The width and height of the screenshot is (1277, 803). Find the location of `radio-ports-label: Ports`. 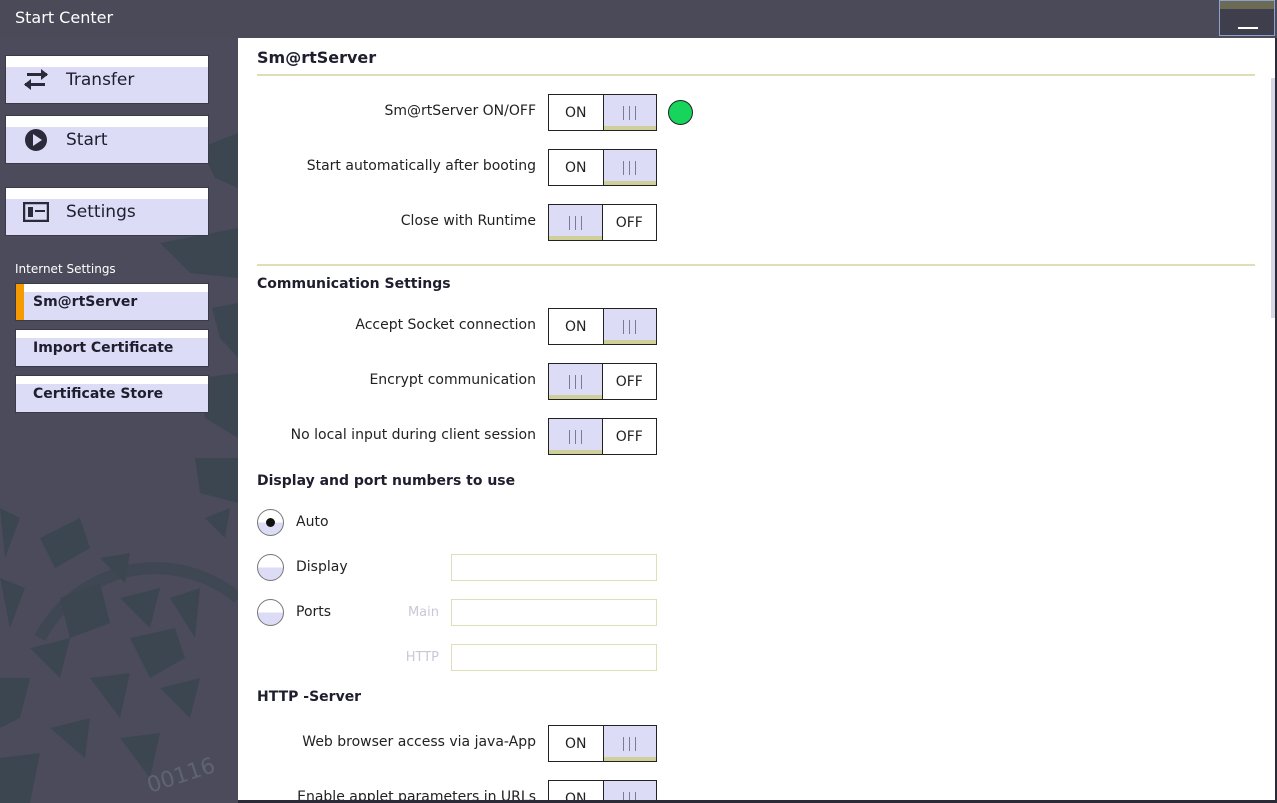

radio-ports-label: Ports is located at coordinates (314, 612).